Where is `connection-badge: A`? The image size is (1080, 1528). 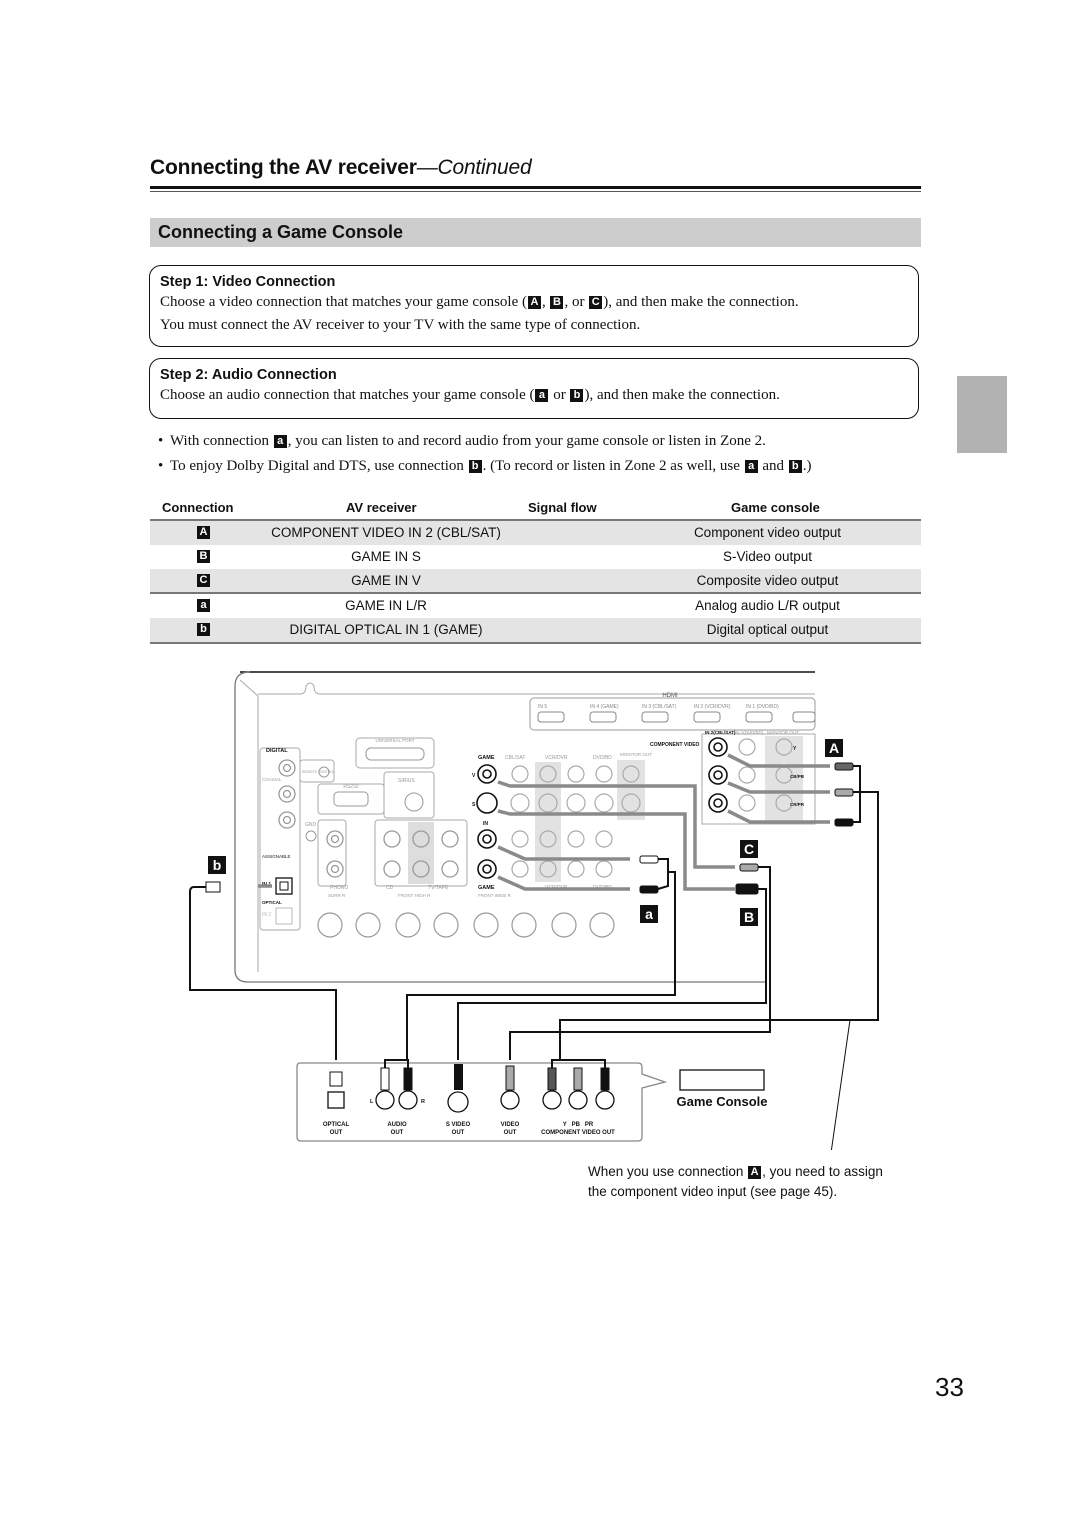 connection-badge: A is located at coordinates (203, 532).